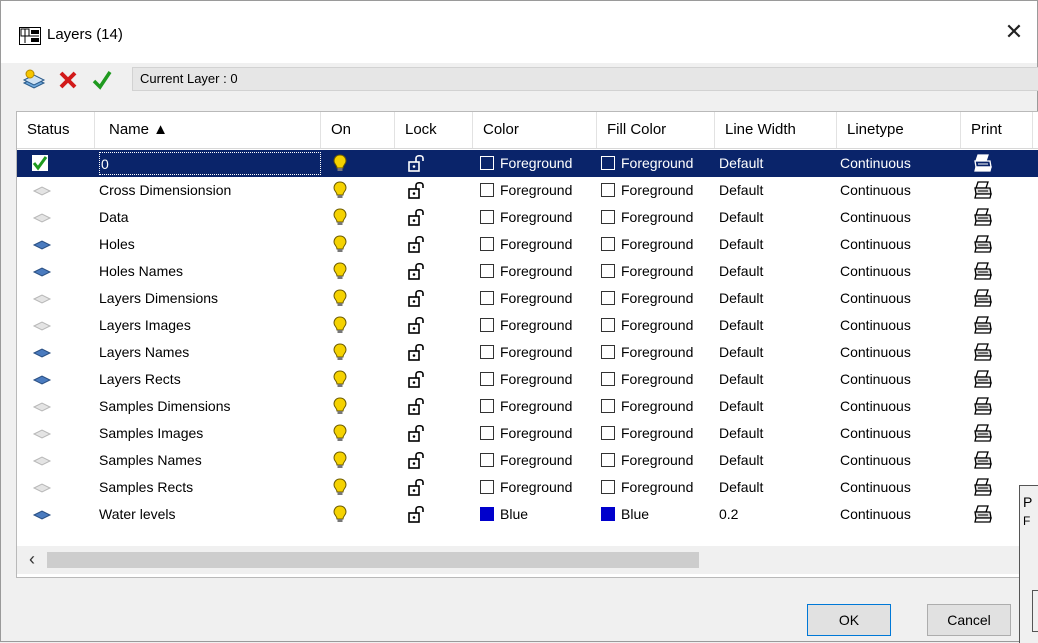 The image size is (1038, 643). What do you see at coordinates (434, 130) in the screenshot?
I see `column-header-lock: Lock` at bounding box center [434, 130].